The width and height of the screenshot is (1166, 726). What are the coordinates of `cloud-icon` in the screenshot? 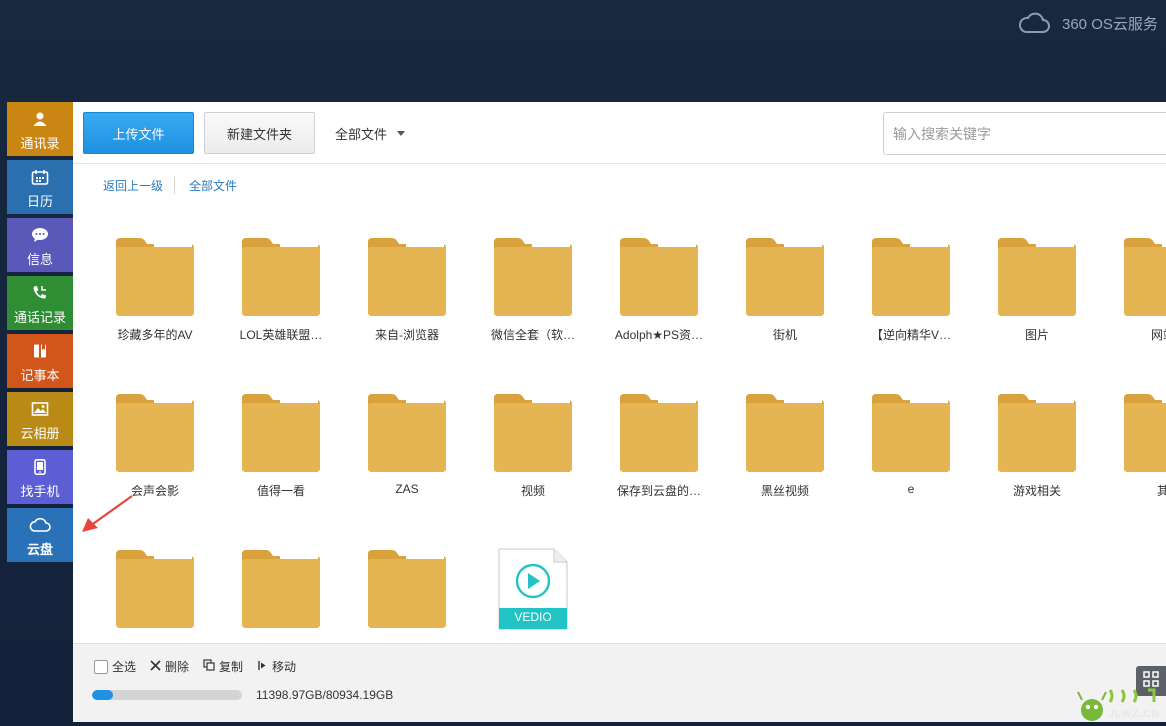 It's located at (1034, 23).